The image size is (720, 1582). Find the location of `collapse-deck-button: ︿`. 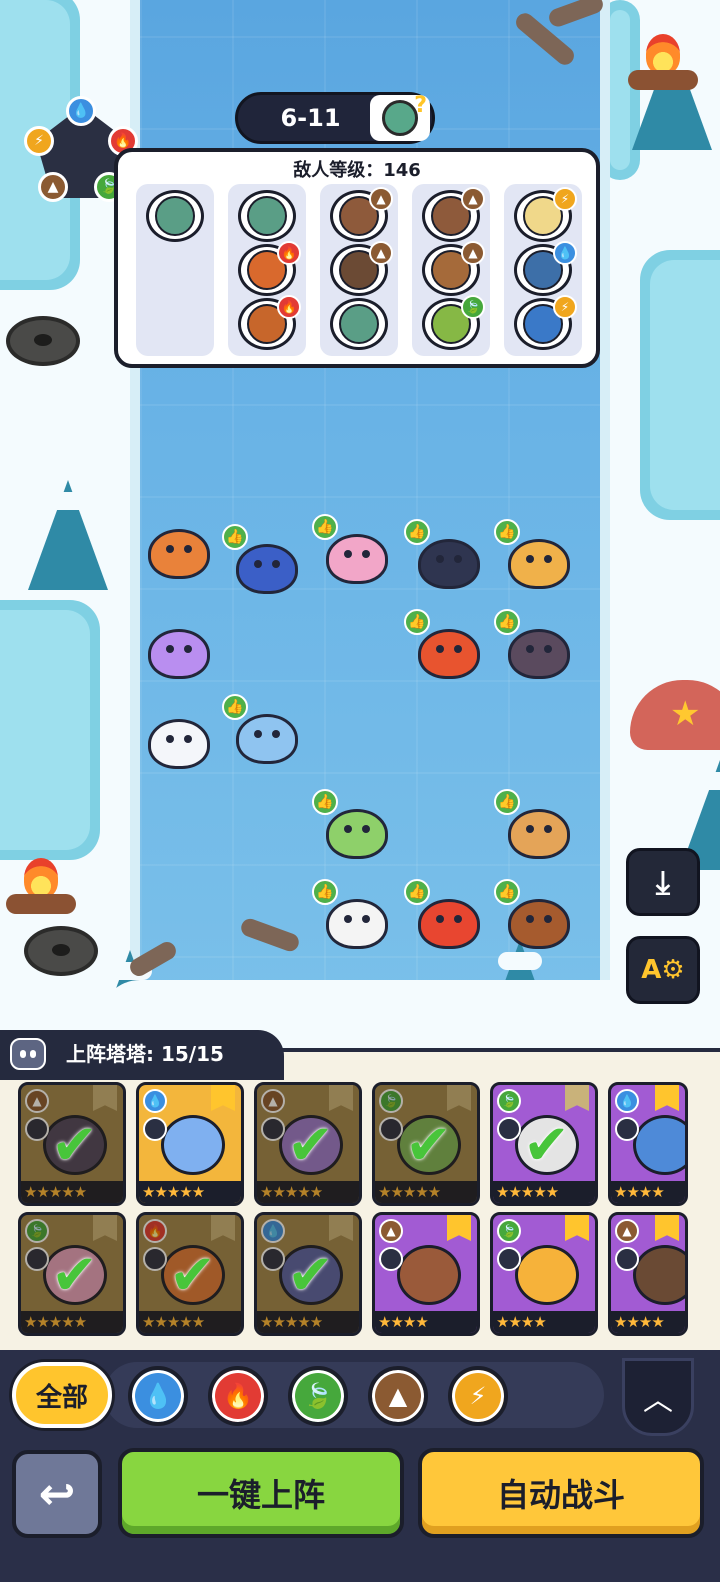

collapse-deck-button: ︿ is located at coordinates (658, 1397).